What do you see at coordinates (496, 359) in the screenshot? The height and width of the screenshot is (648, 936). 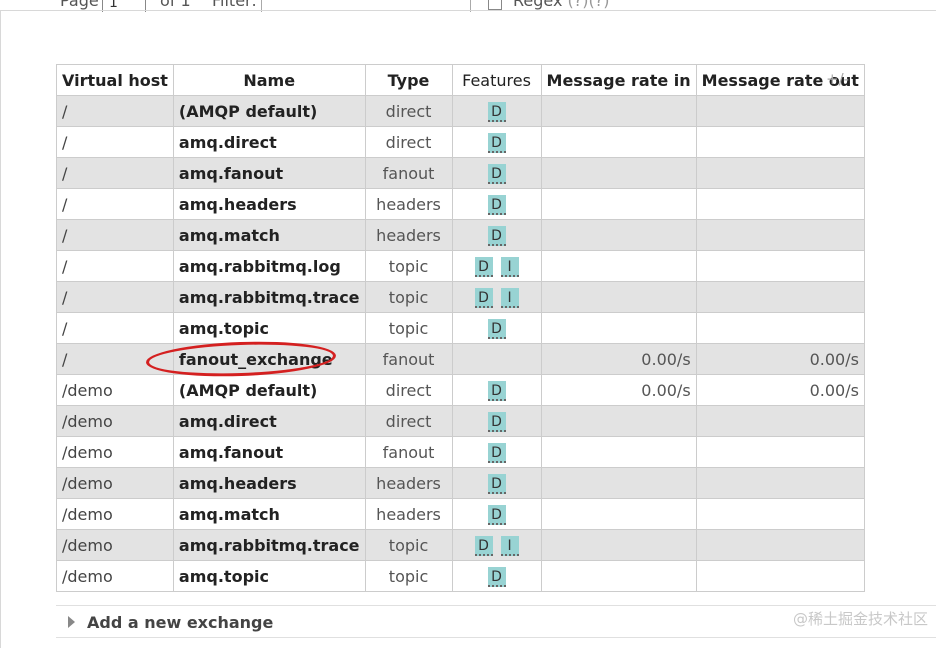 I see `cell-features` at bounding box center [496, 359].